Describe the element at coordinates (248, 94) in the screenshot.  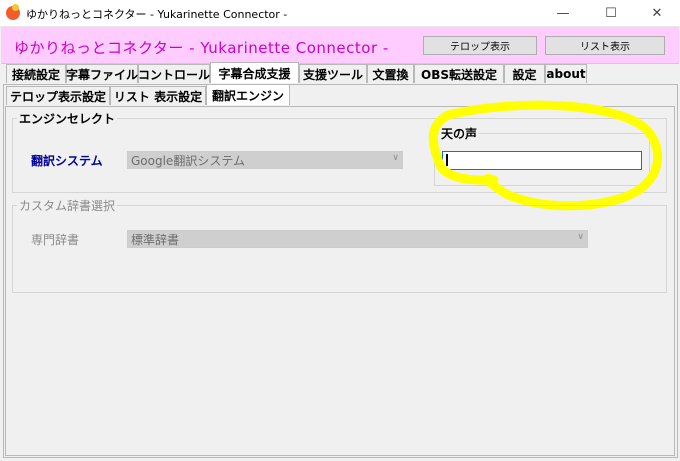
I see `tab-translation-engine: 翻訳エンジン` at that location.